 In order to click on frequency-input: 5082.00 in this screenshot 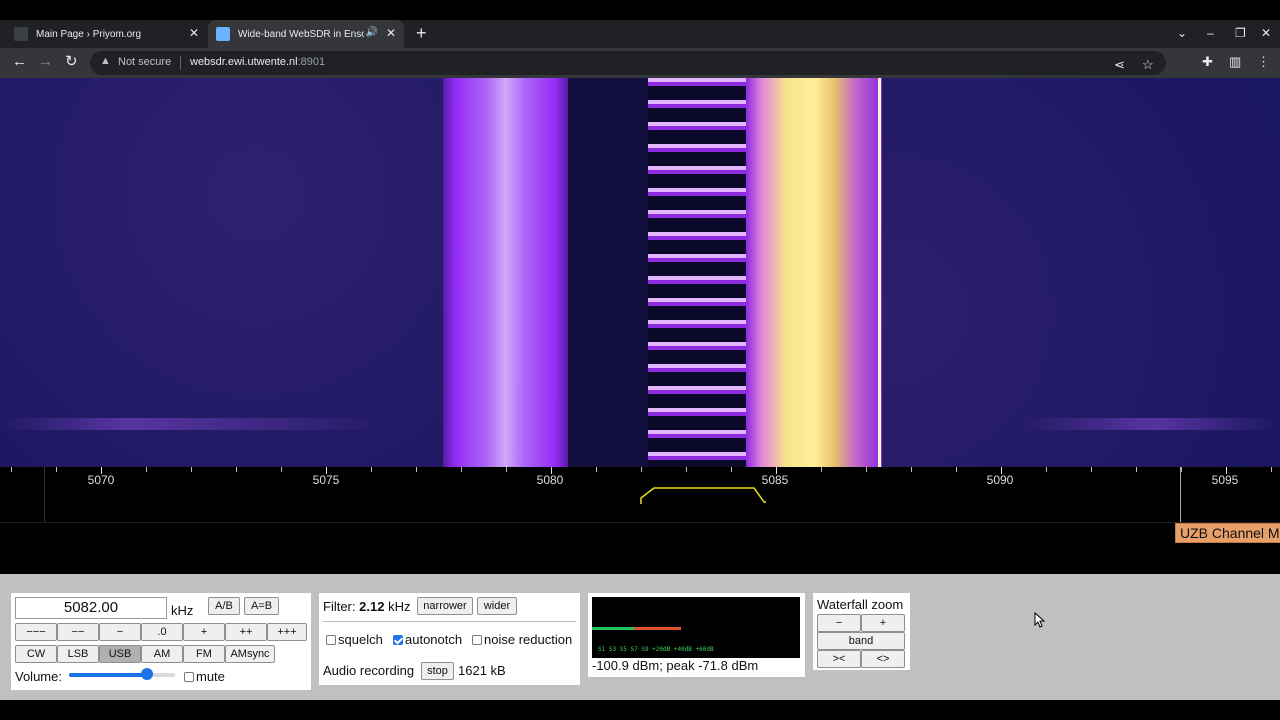, I will do `click(91, 608)`.